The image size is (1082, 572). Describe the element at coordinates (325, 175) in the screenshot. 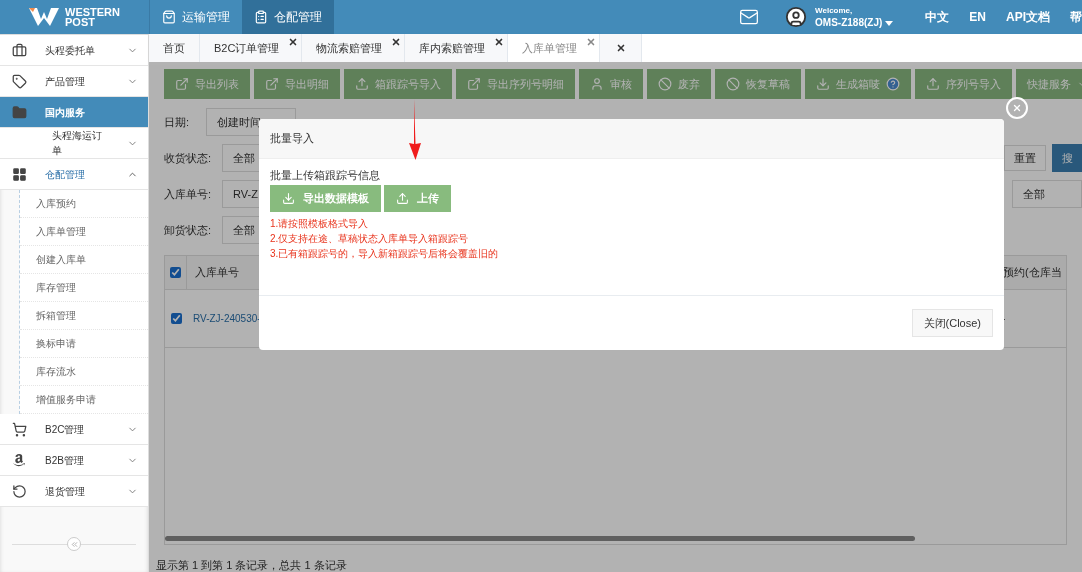

I see `dialog-subtitle: 批量上传箱跟踪号信息` at that location.